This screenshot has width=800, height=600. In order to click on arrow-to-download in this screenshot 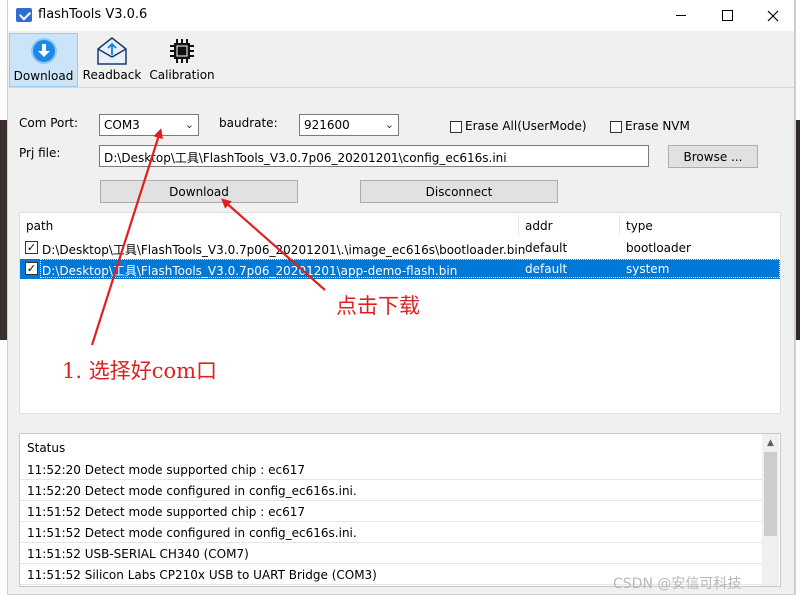, I will do `click(273, 244)`.